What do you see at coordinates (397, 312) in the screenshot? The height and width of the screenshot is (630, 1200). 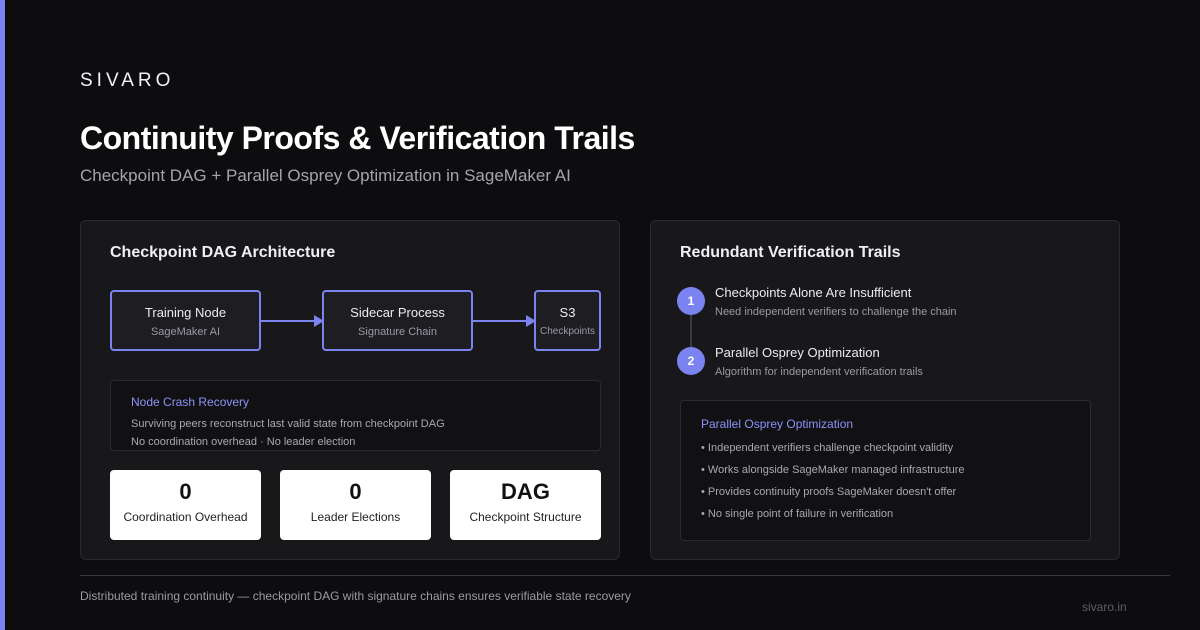 I see `node-name: Sidecar Process` at bounding box center [397, 312].